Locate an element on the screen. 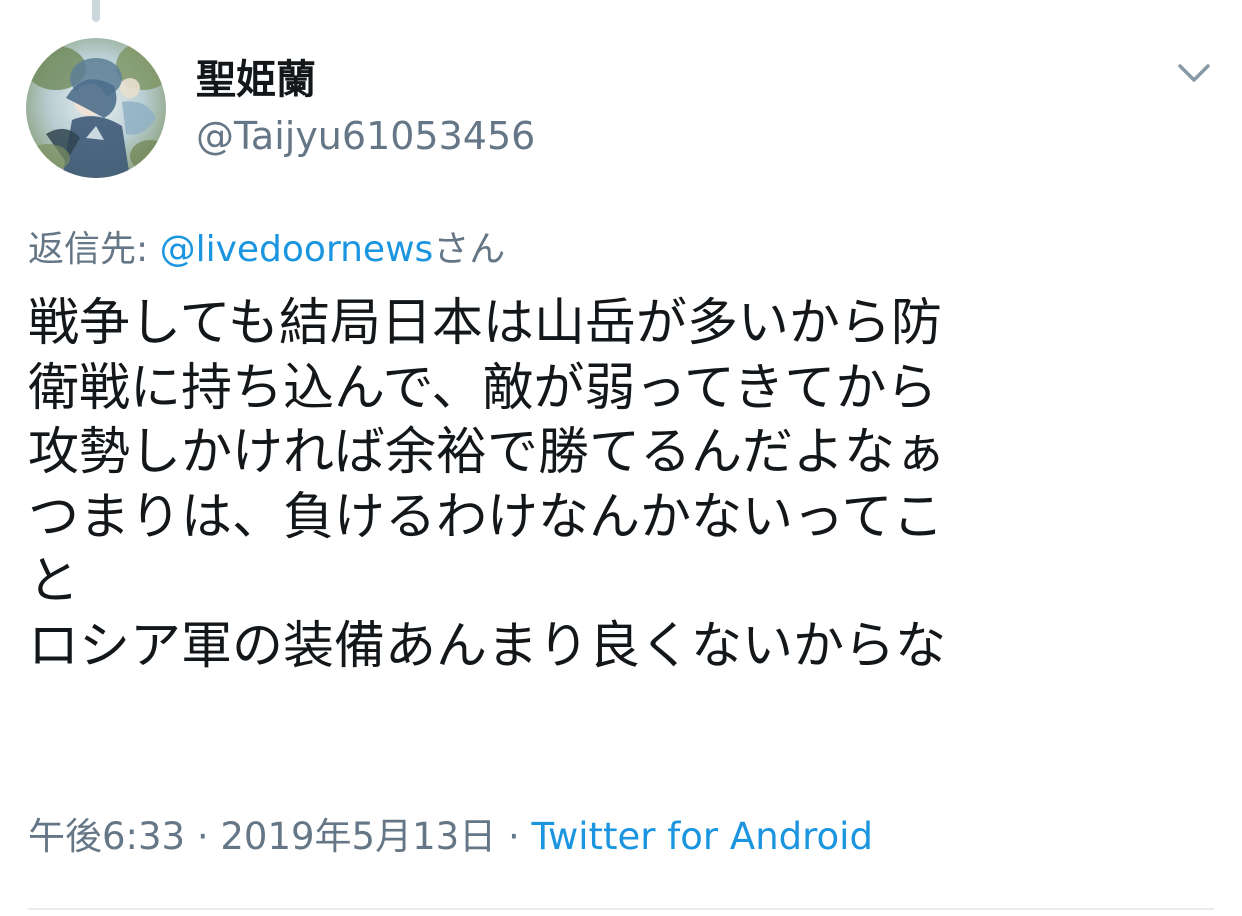 Image resolution: width=1242 pixels, height=916 pixels. tweet-text-line: 攻勢しかければ余裕で勝てるんだよなぁ is located at coordinates (487, 452).